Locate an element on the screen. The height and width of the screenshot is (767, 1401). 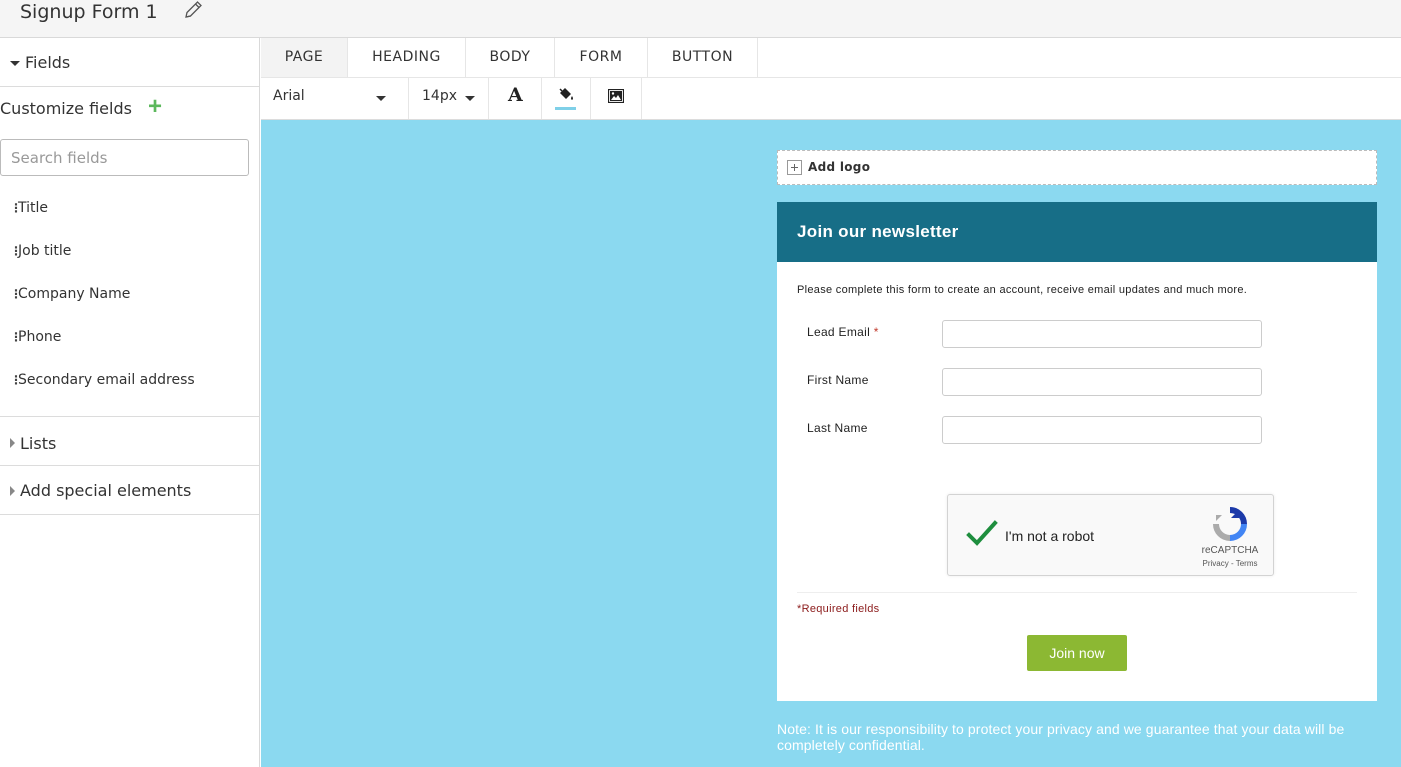
required-asterisk: * is located at coordinates (876, 332).